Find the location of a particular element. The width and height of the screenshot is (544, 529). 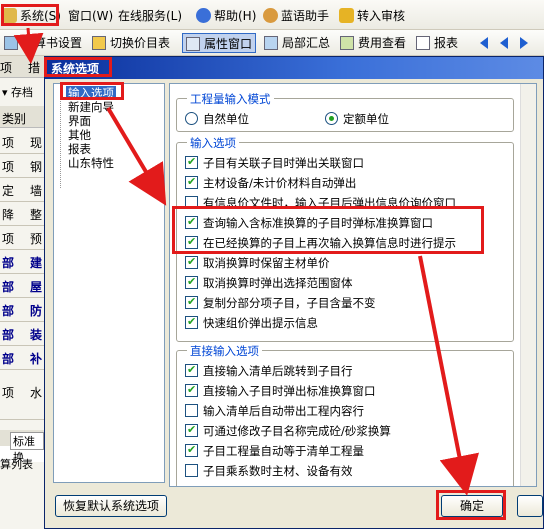

arrow-tree-to-options is located at coordinates (136, 156).